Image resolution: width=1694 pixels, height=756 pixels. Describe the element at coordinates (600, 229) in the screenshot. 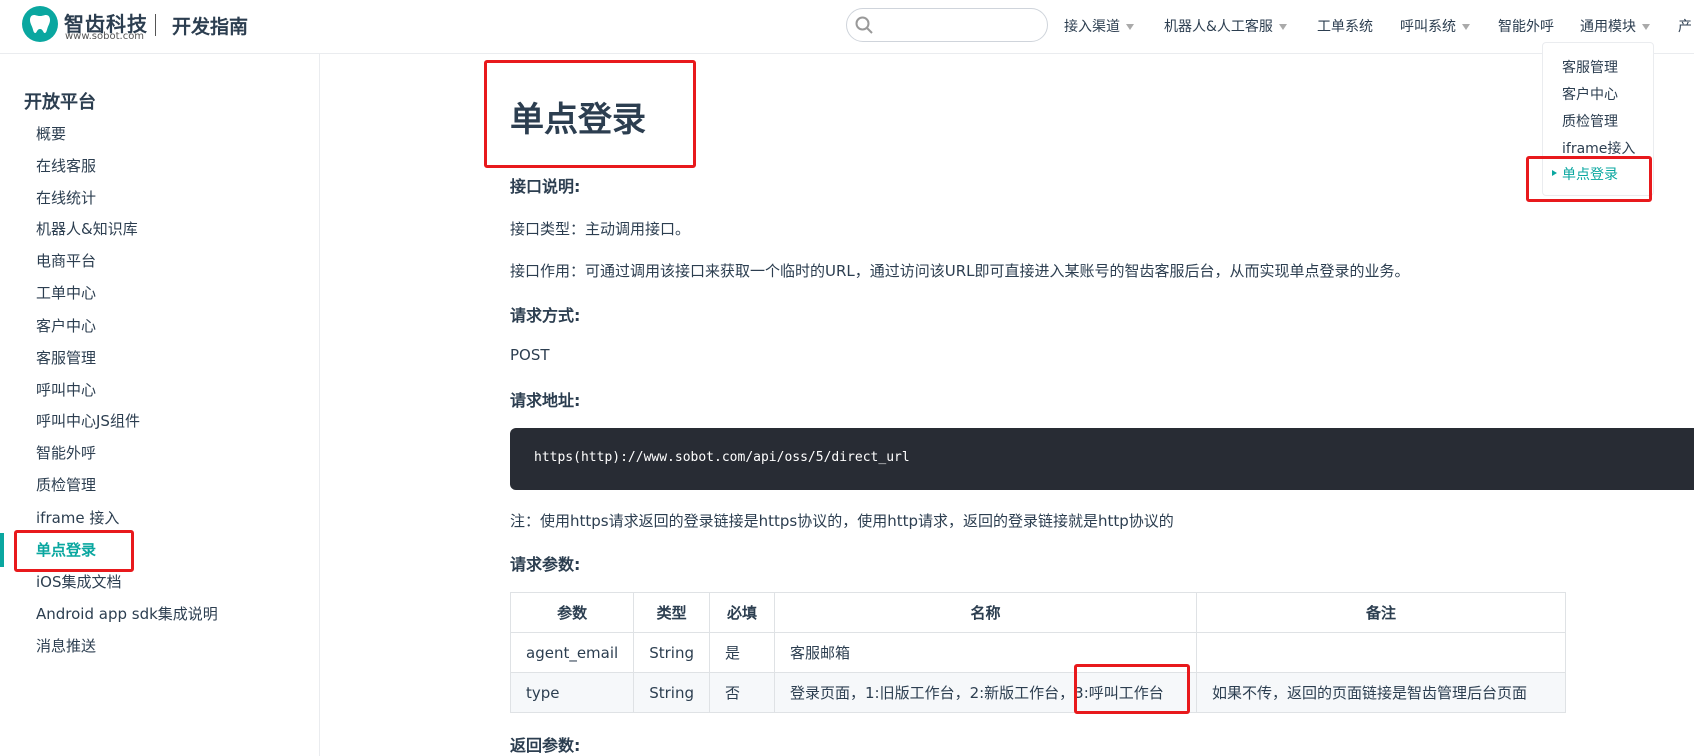

I see `interface-type-text: 接口类型：主动调用接口。` at that location.